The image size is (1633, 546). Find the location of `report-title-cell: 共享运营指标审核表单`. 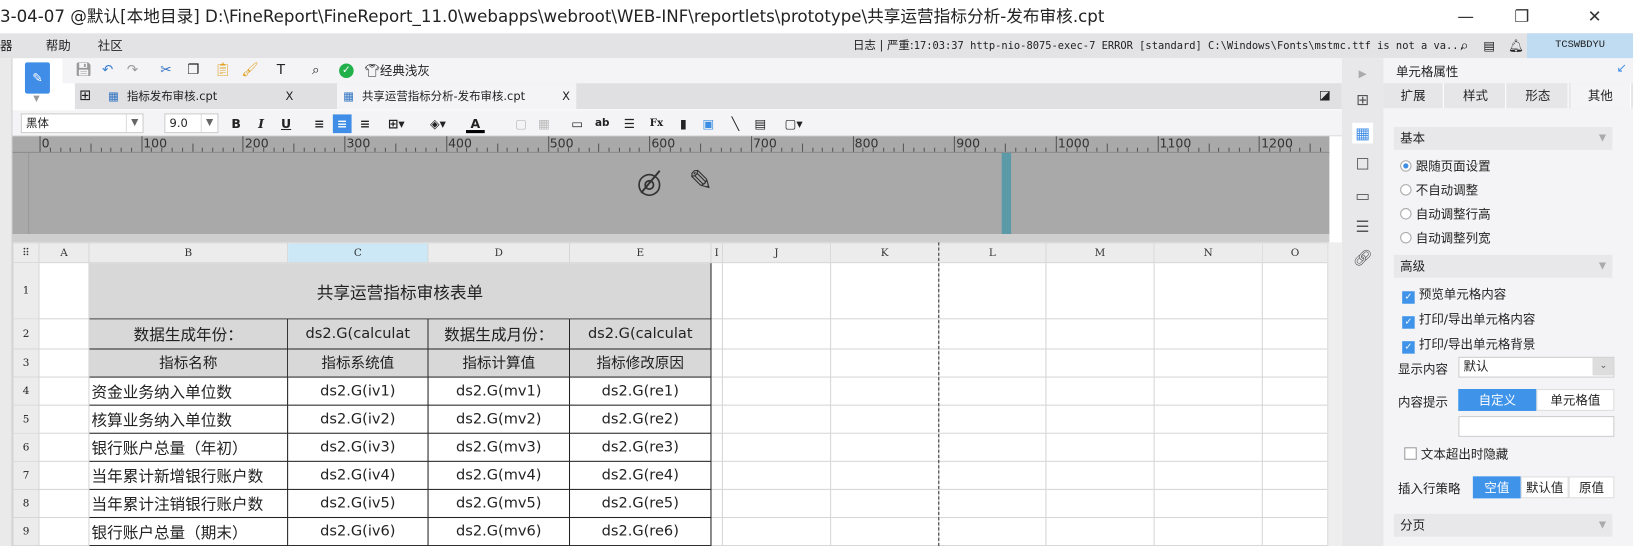

report-title-cell: 共享运营指标审核表单 is located at coordinates (400, 291).